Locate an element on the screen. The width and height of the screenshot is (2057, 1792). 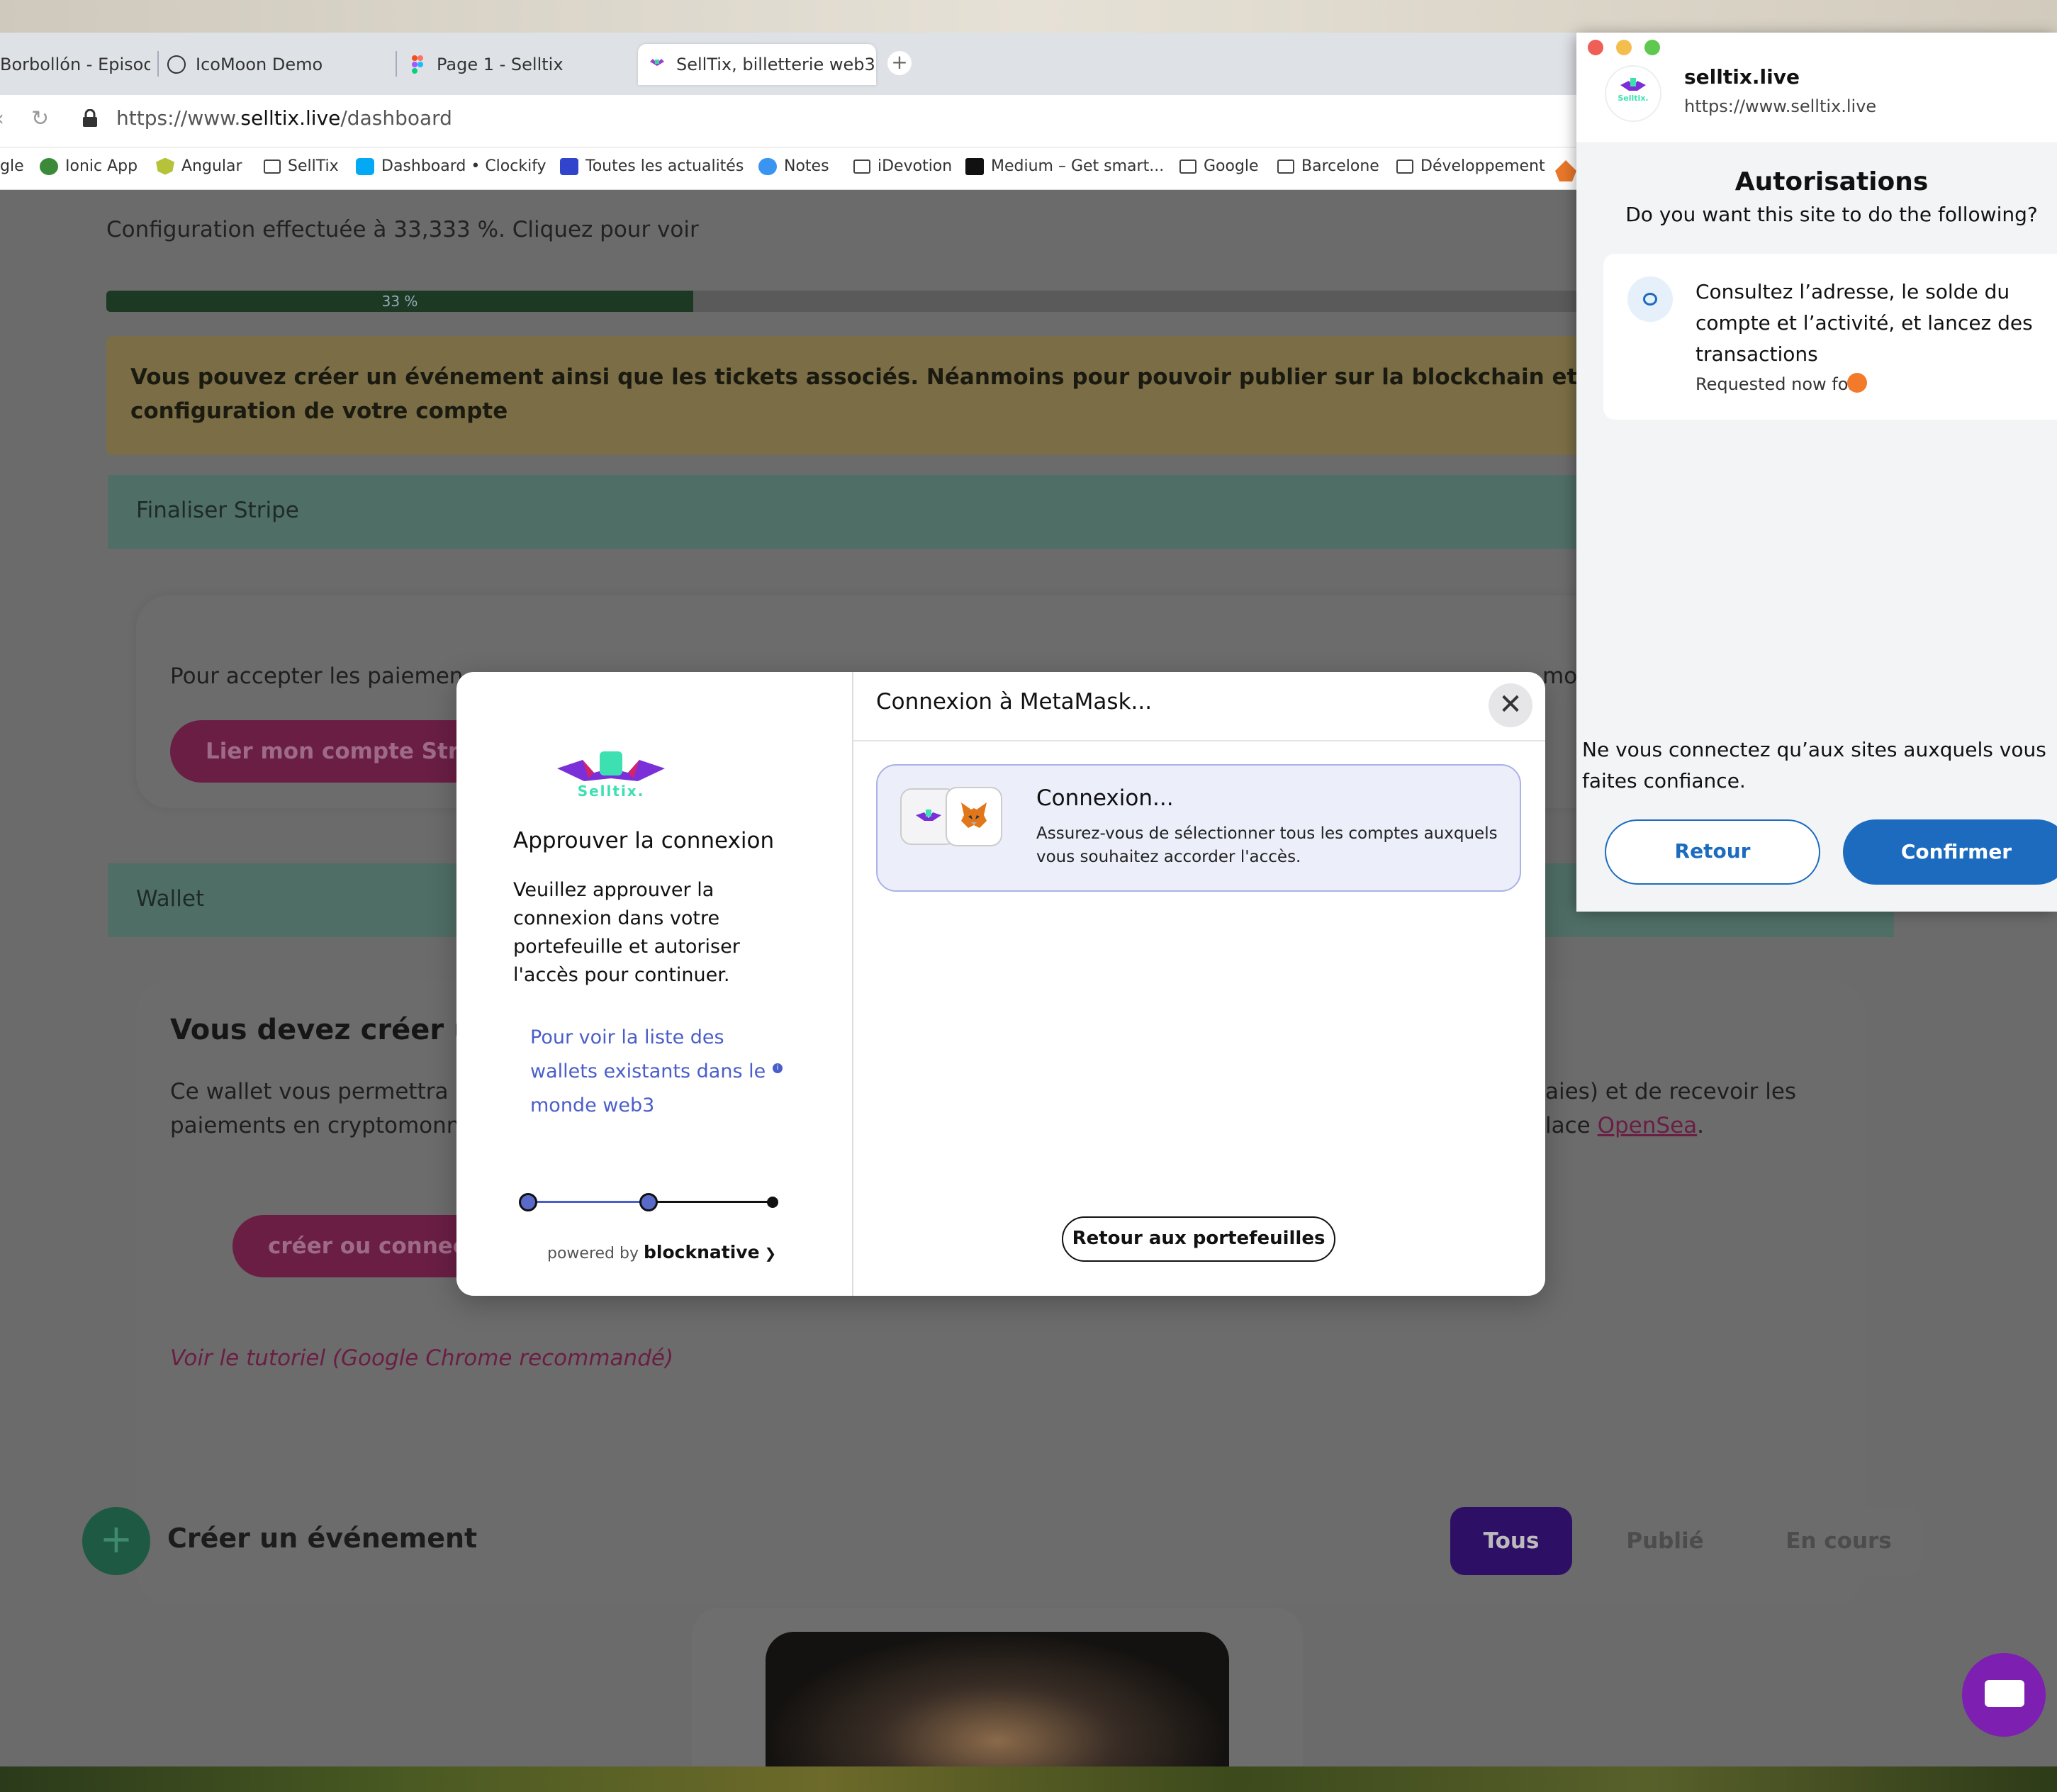
news-icon is located at coordinates (569, 166).